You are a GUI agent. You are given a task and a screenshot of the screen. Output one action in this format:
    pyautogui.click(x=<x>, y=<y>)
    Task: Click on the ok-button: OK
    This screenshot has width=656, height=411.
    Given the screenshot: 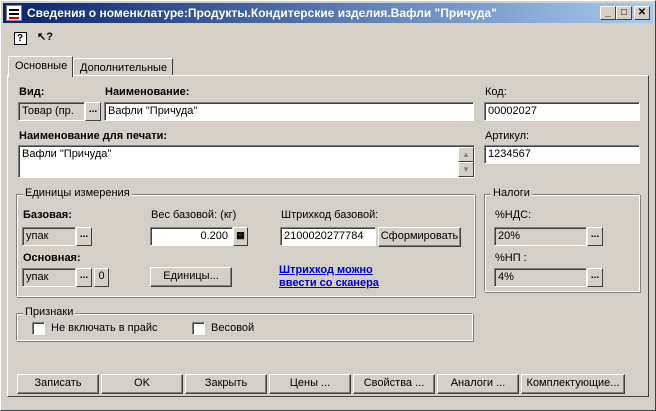 What is the action you would take?
    pyautogui.click(x=142, y=384)
    